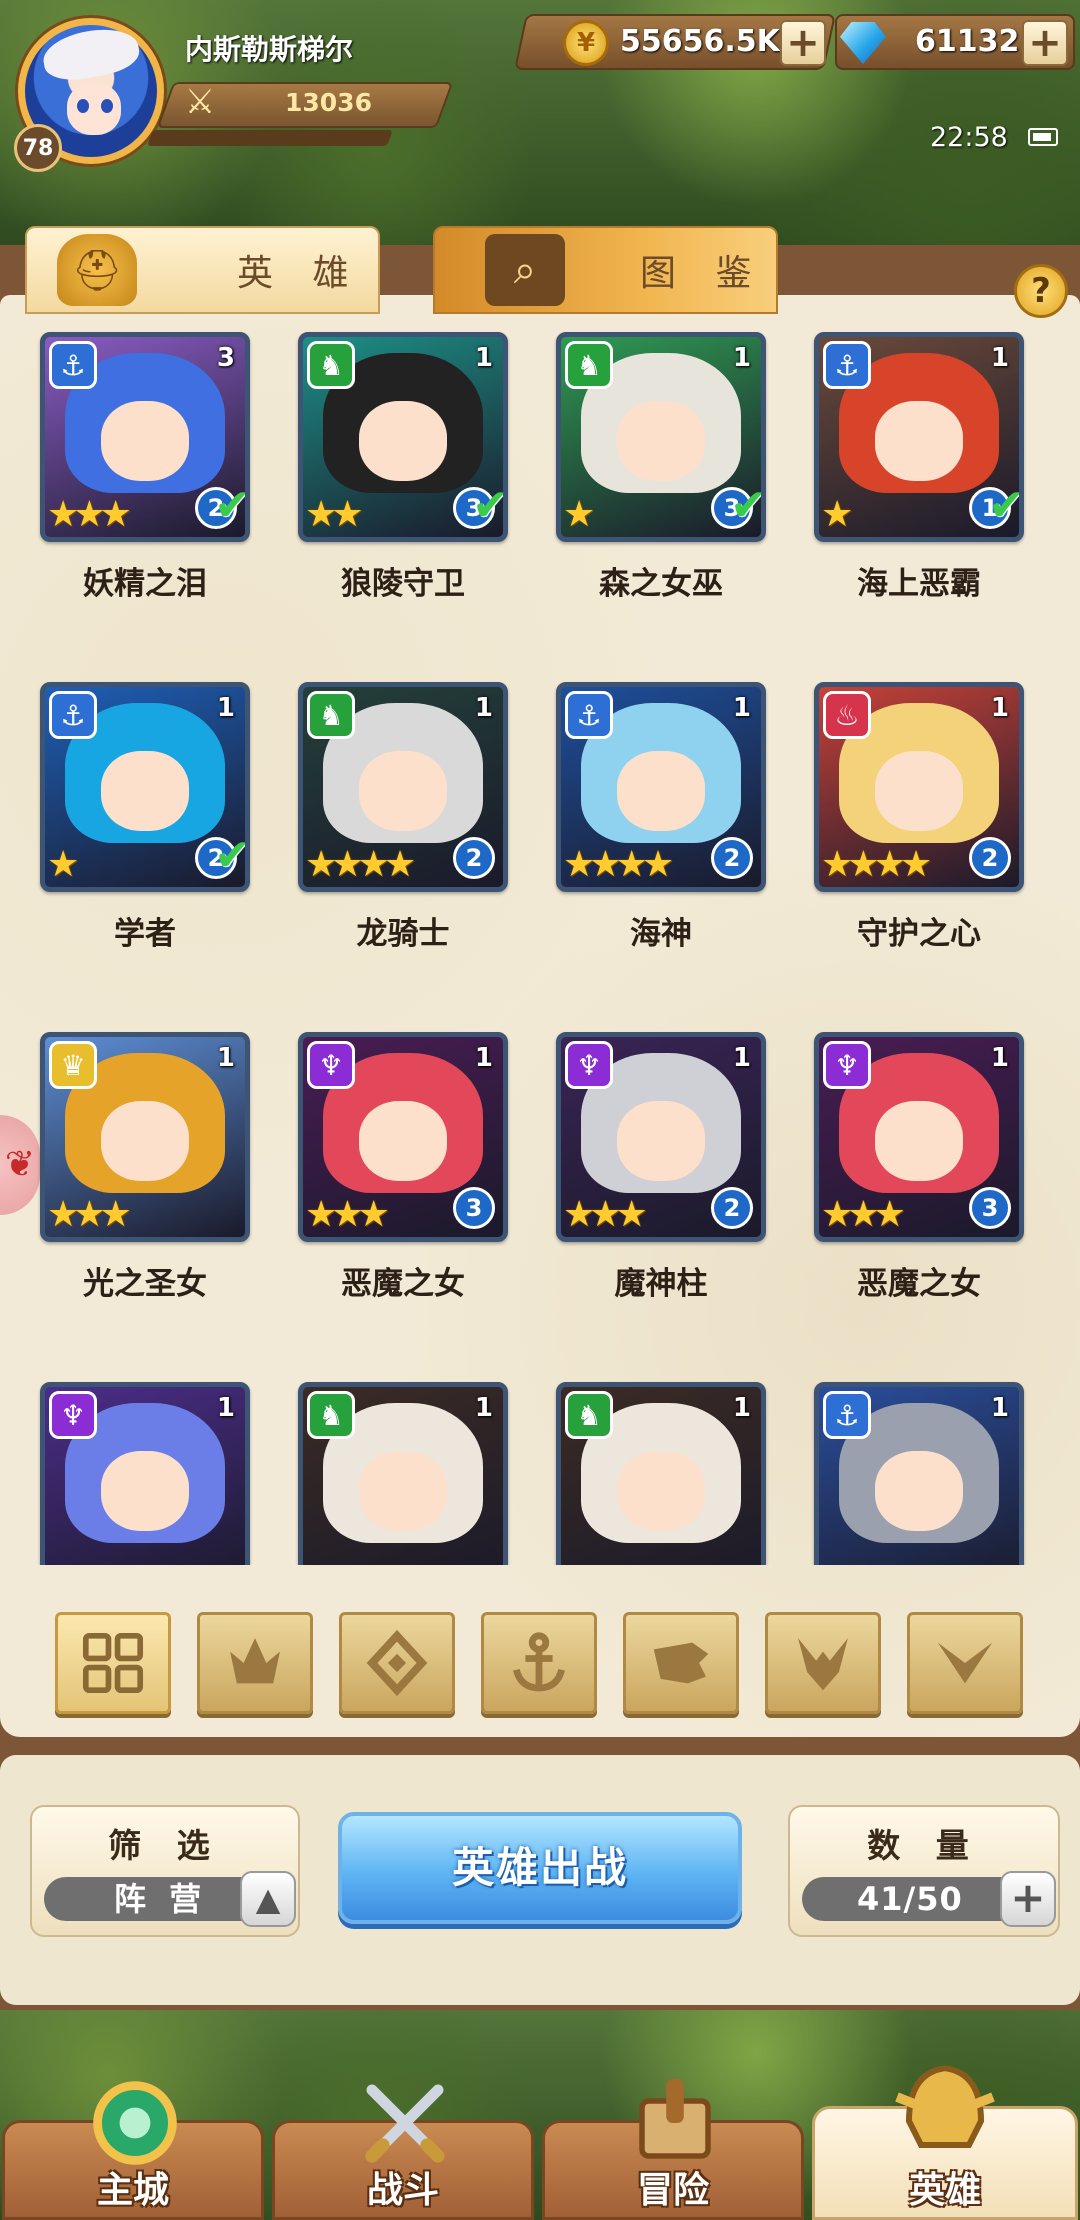  I want to click on flame-faction-icon, so click(255, 1661).